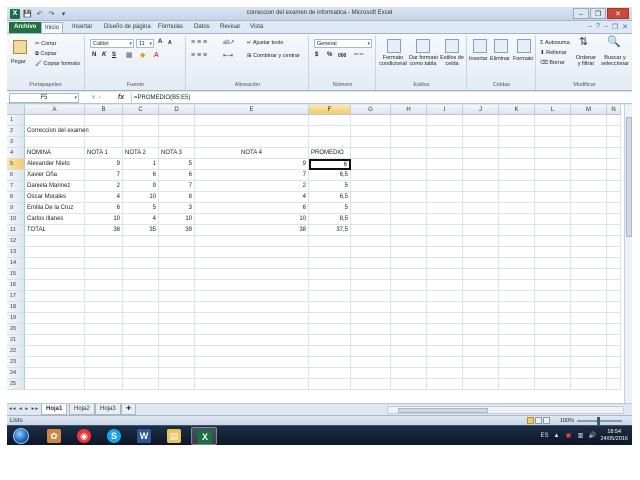 This screenshot has width=640, height=480. I want to click on value-cell-r9-c5: 5, so click(330, 208).